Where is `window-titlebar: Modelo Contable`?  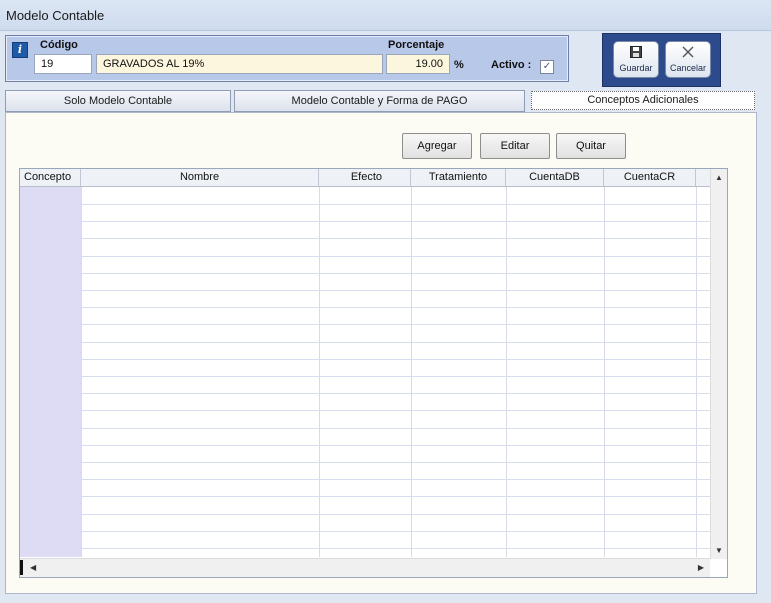 window-titlebar: Modelo Contable is located at coordinates (385, 15).